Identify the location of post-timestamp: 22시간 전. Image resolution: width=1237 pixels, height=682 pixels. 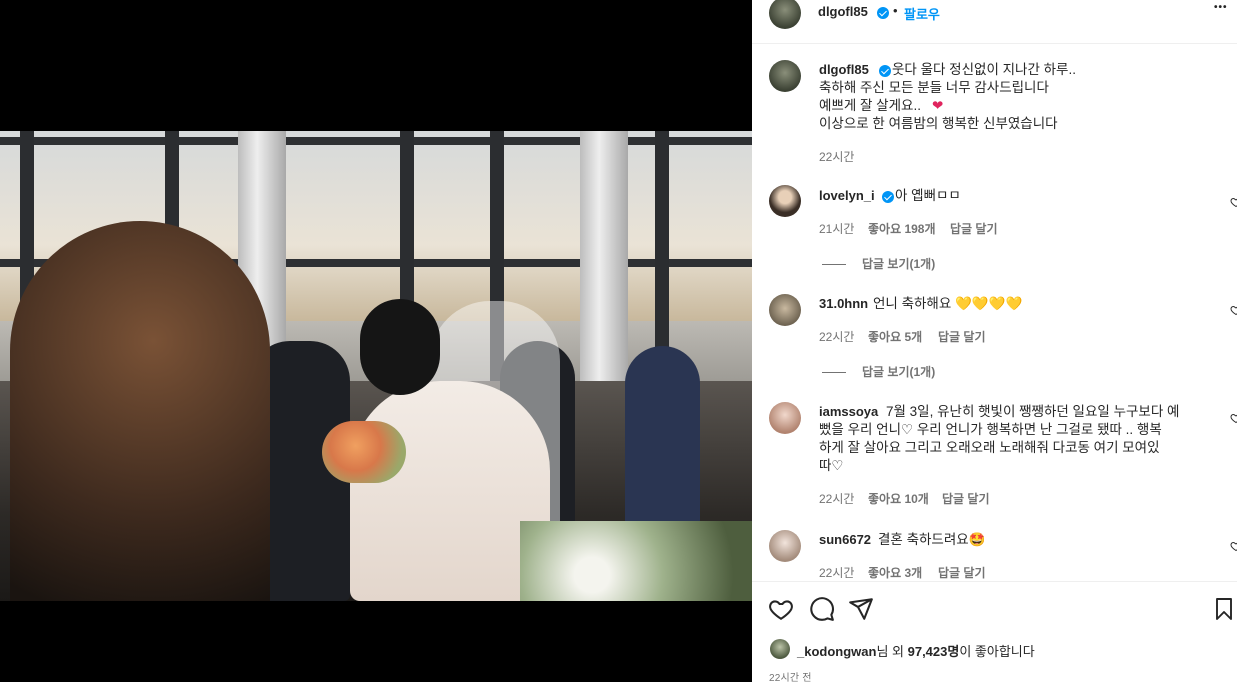
(790, 675).